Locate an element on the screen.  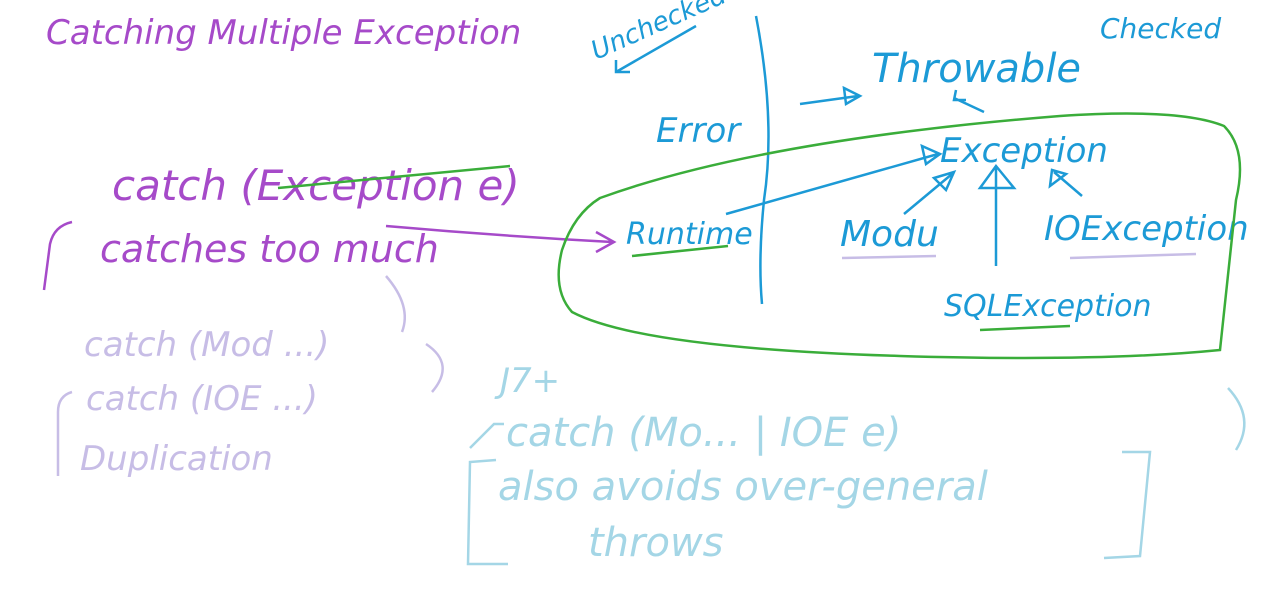
catch-ioe-line: catch (IOE ...) is located at coordinates (202, 399).